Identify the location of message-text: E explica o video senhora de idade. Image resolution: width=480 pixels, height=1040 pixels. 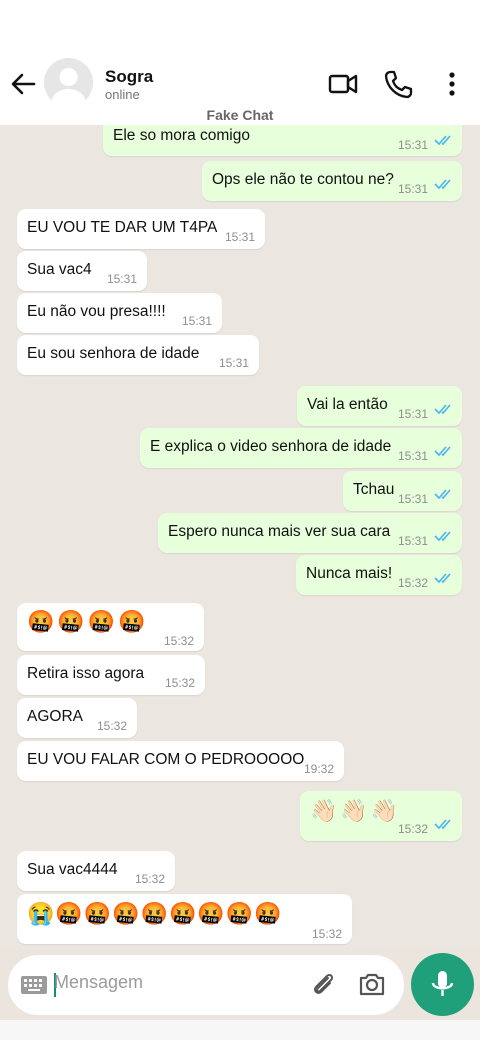
(271, 446).